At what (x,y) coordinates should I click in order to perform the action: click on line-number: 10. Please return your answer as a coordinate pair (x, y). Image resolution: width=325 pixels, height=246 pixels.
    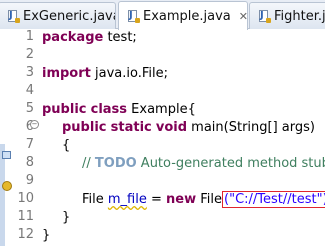
    Looking at the image, I should click on (25, 198).